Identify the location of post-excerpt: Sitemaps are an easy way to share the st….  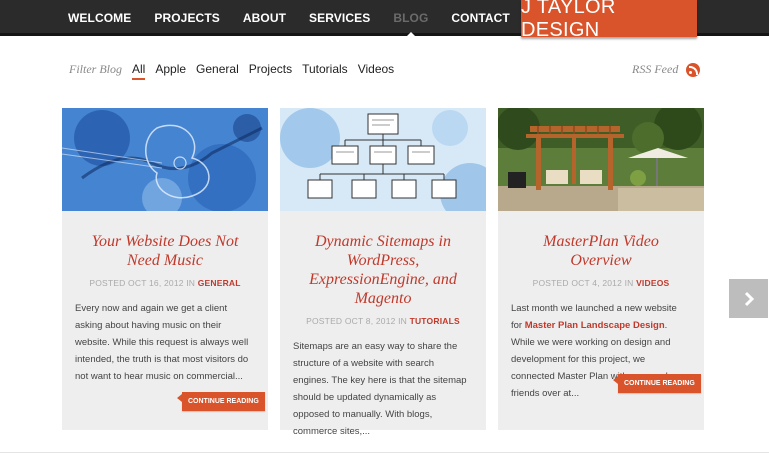
(380, 389).